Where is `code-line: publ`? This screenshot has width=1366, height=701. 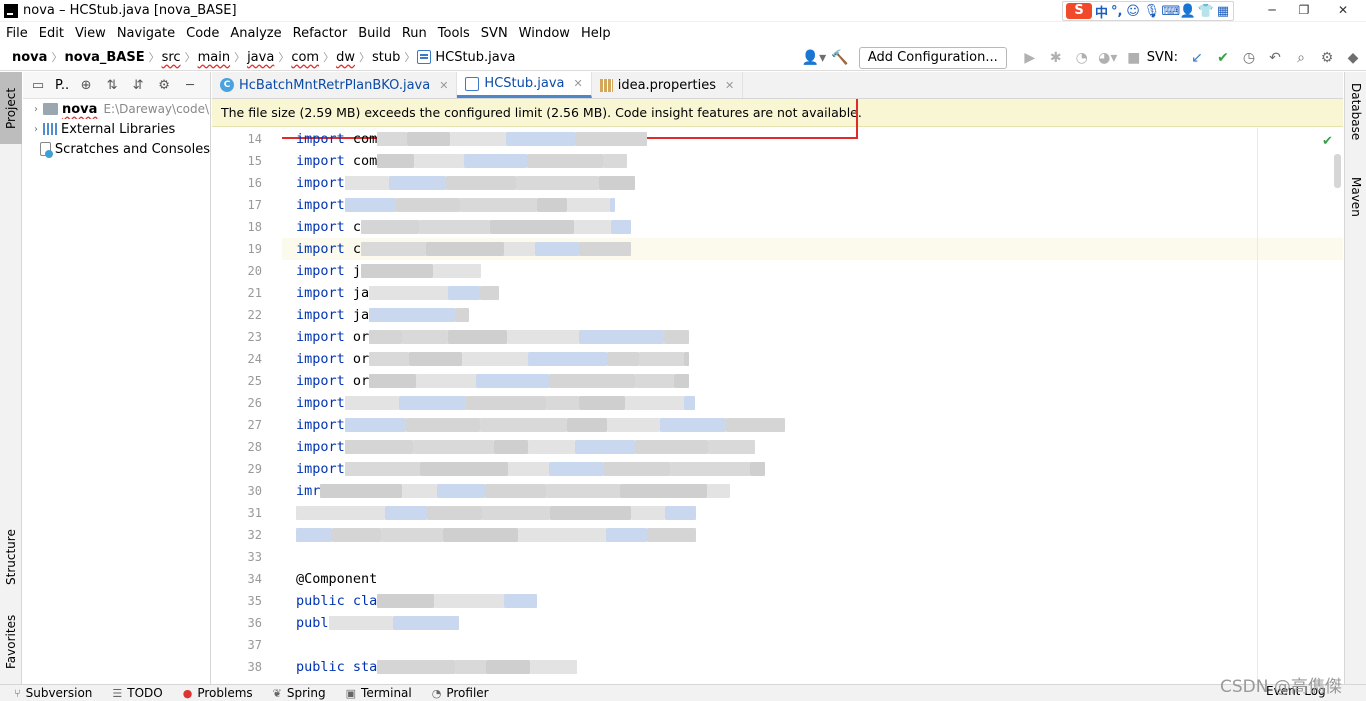 code-line: publ is located at coordinates (812, 623).